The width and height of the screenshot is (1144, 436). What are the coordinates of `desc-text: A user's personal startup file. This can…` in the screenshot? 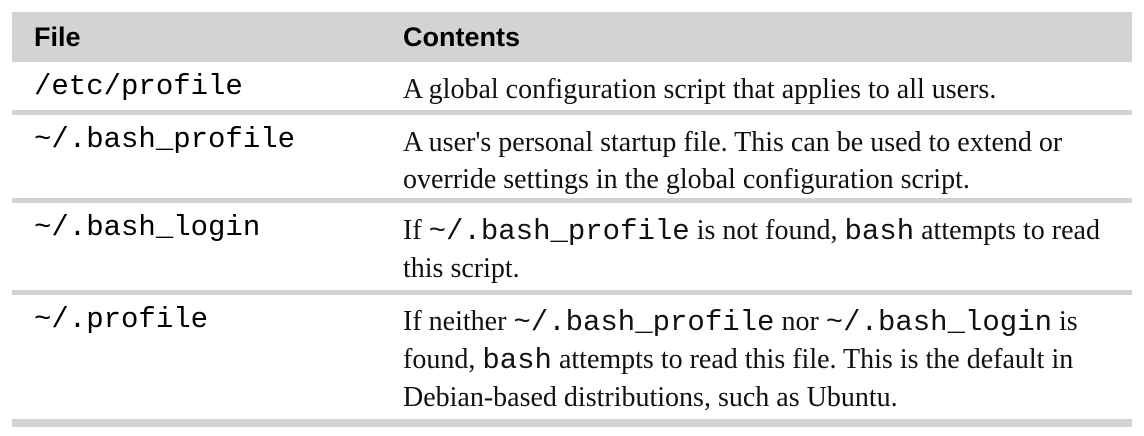 It's located at (733, 161).